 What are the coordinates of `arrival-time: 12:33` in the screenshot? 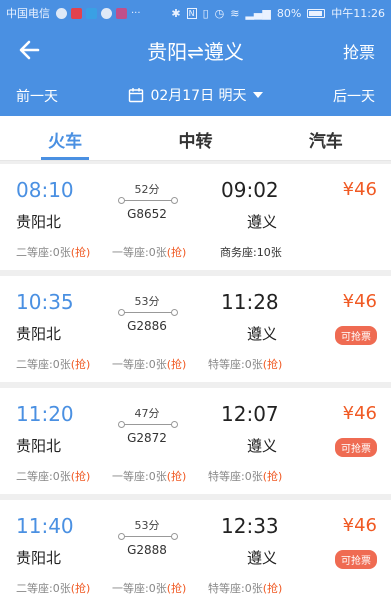 It's located at (250, 526).